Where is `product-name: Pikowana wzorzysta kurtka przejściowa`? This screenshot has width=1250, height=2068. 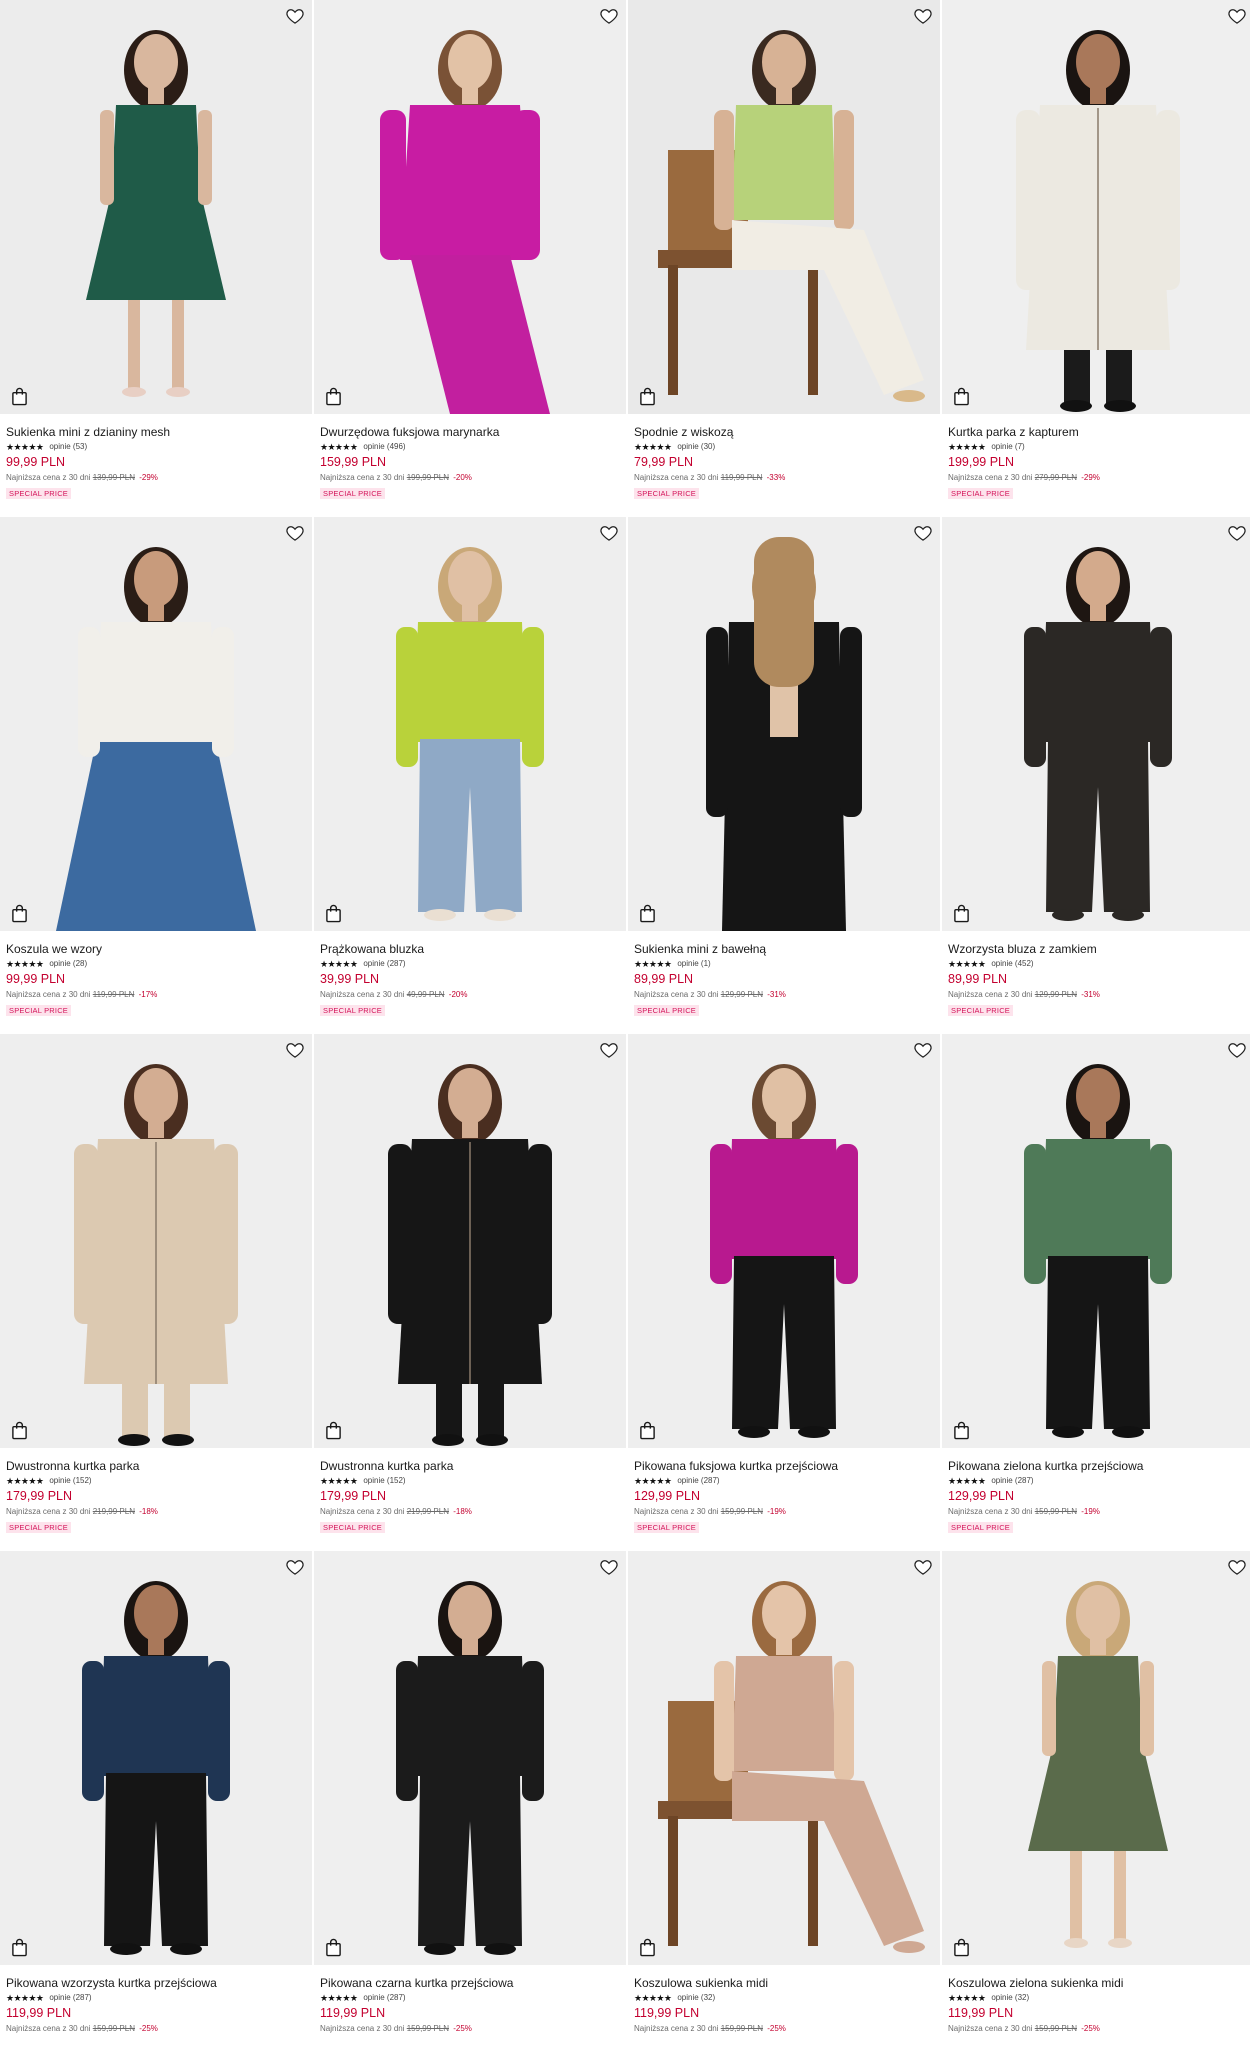 product-name: Pikowana wzorzysta kurtka przejściowa is located at coordinates (156, 1983).